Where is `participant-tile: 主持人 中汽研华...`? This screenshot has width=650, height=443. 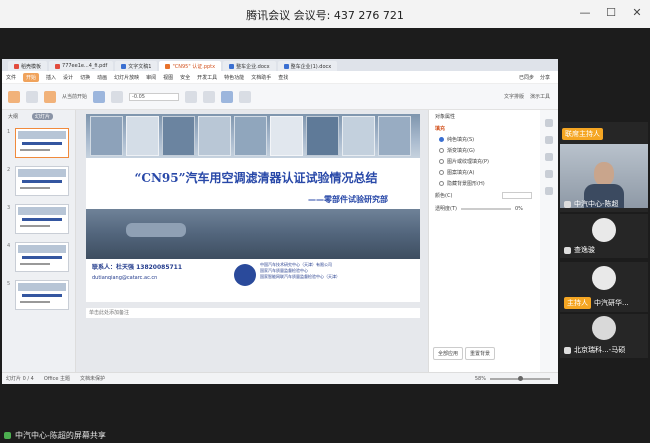
participant-tile: 主持人 中汽研华... is located at coordinates (604, 287).